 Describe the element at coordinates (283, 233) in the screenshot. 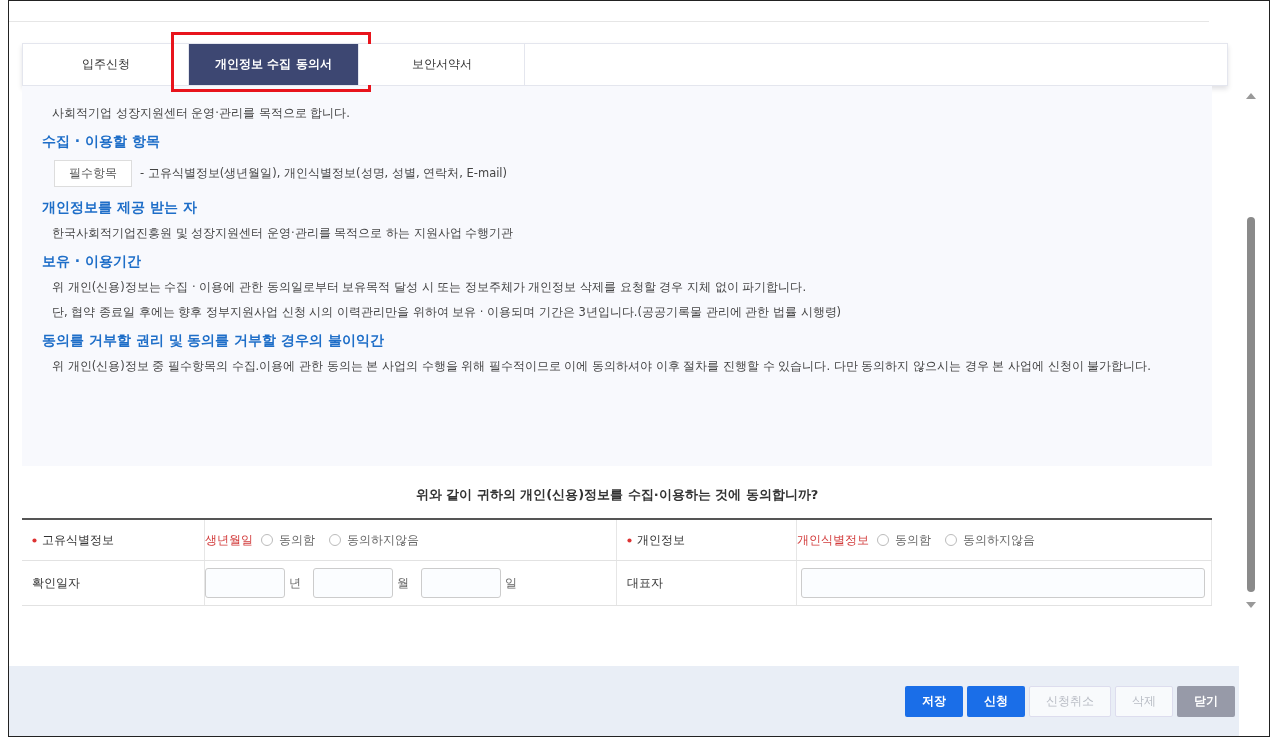

I see `bullet-text: 한국사회적기업진흥원 및 성장지원센터 운영·관리를 목적으로 하는 지원사업 수행기관` at that location.